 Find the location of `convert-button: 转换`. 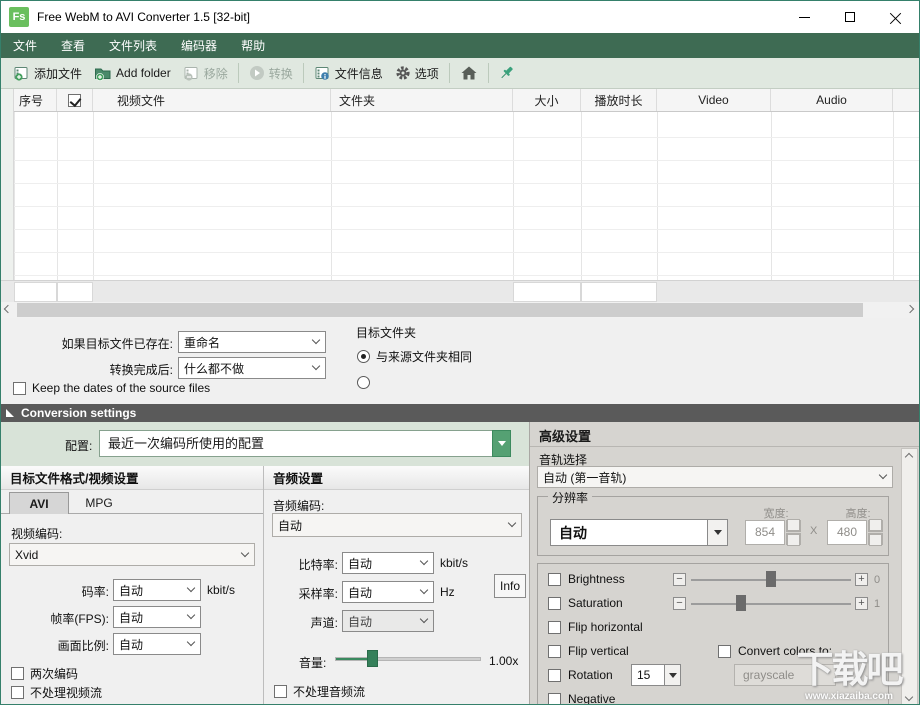

convert-button: 转换 is located at coordinates (271, 73).